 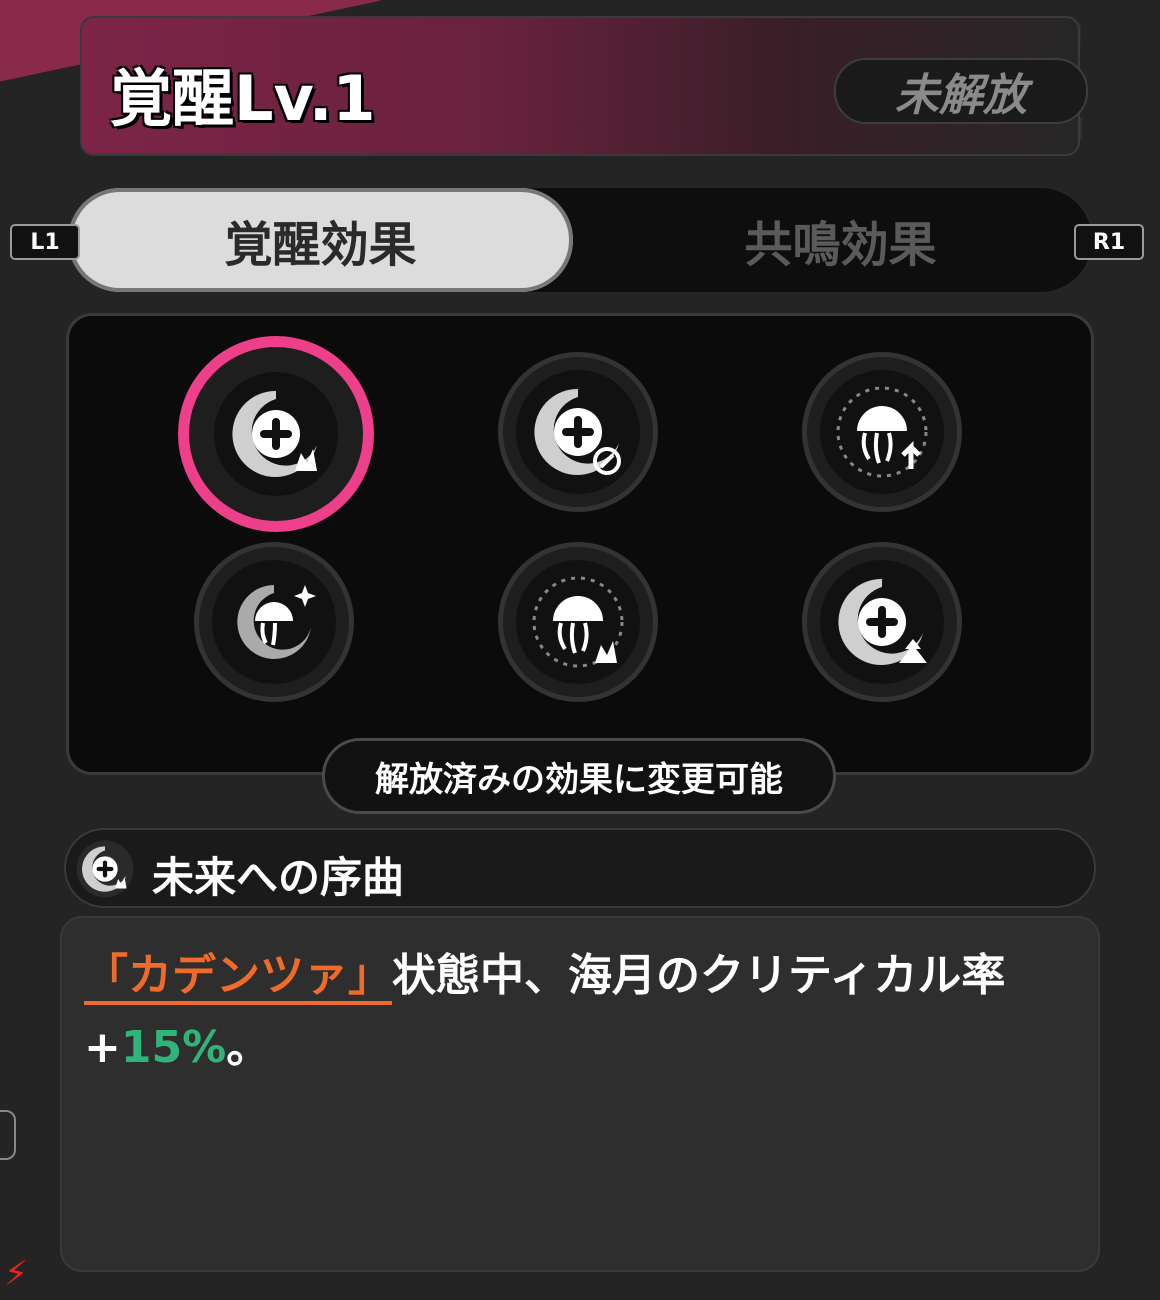 I want to click on effect-value: 15%, so click(x=173, y=1047).